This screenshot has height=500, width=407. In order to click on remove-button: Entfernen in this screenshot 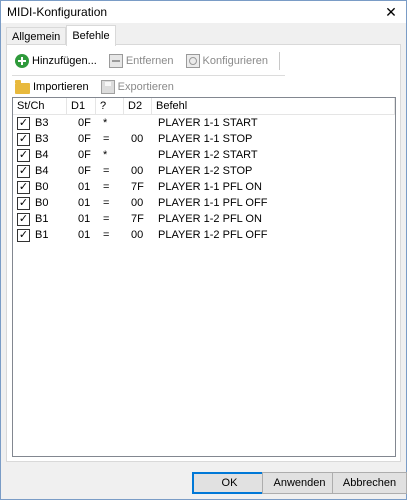, I will do `click(141, 61)`.